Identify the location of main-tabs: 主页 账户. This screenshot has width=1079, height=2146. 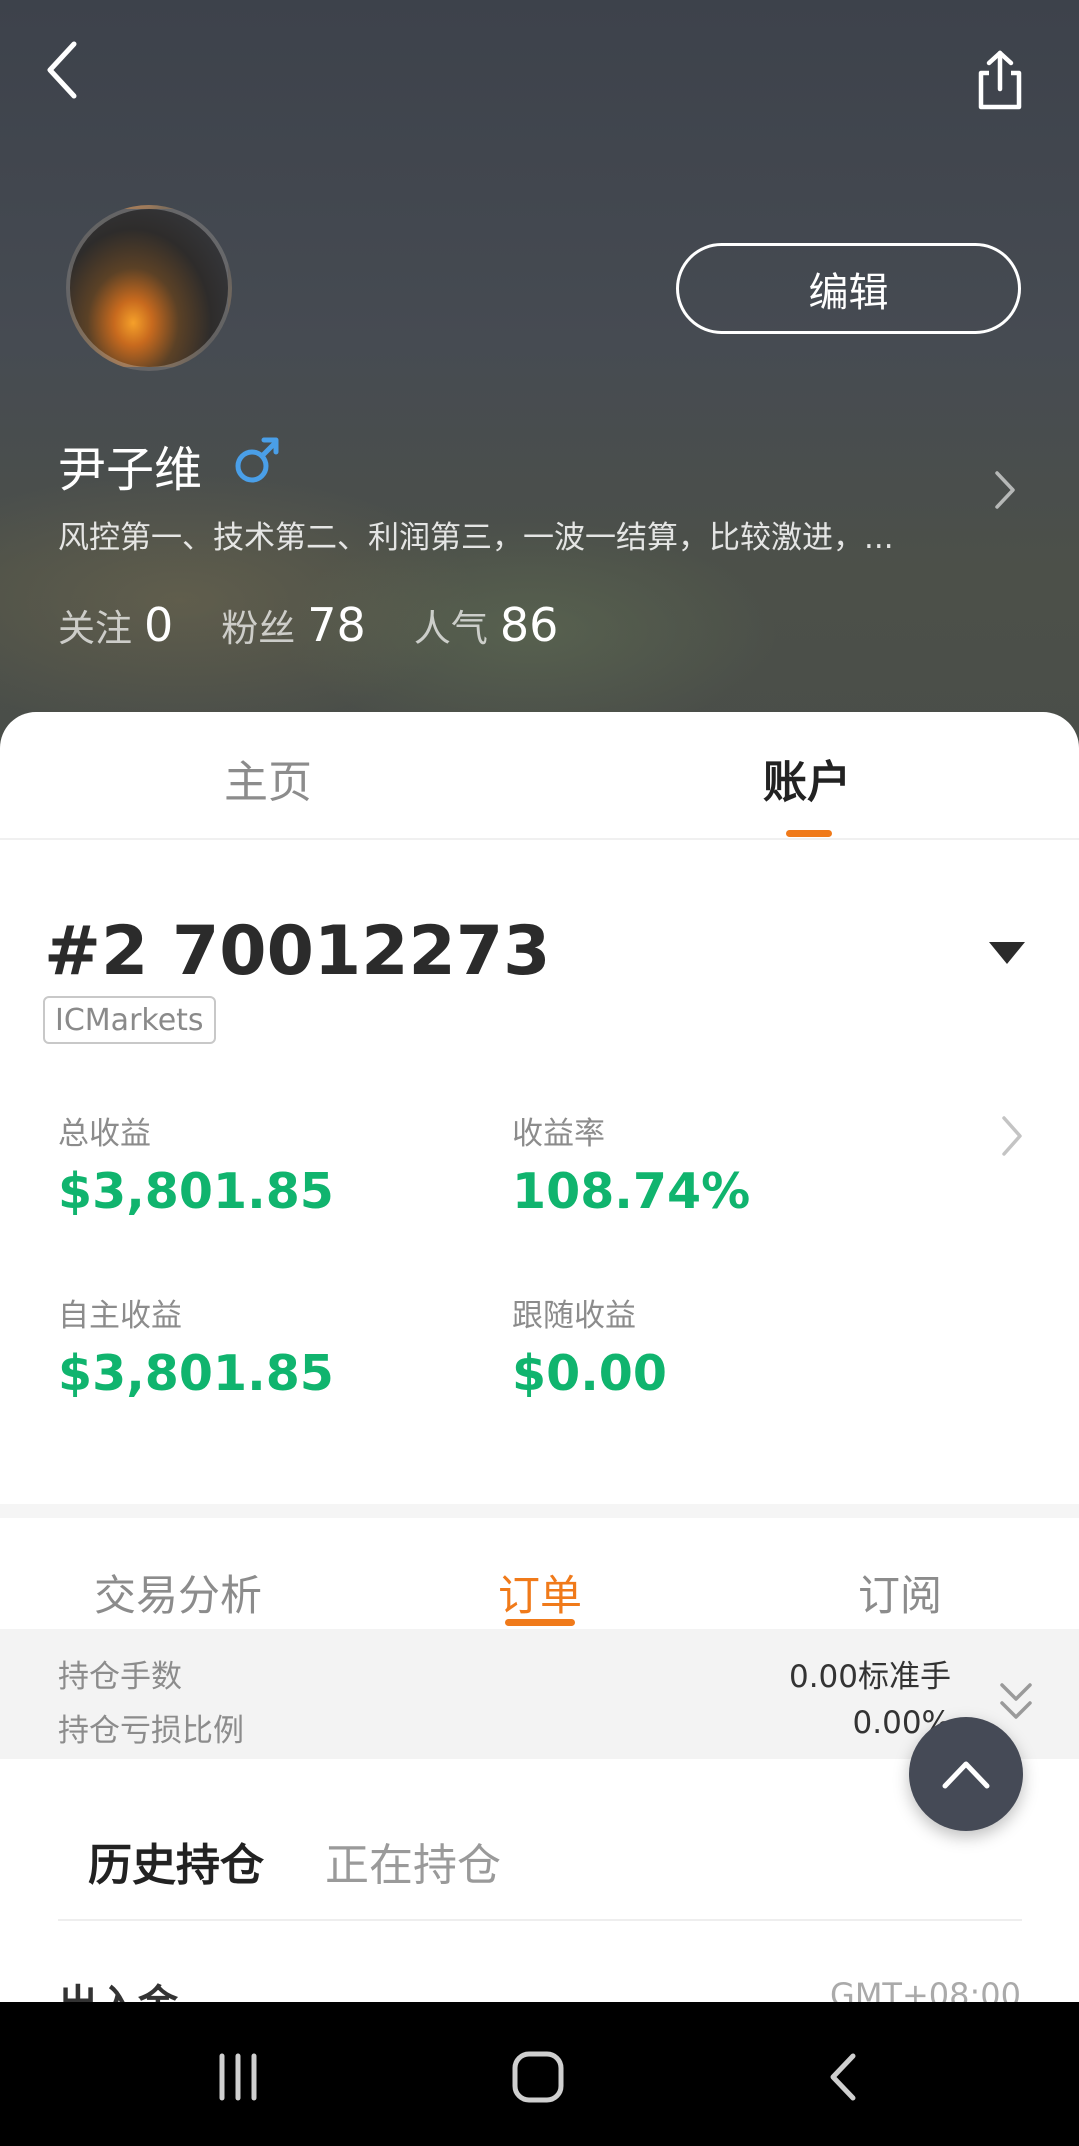
(539, 776).